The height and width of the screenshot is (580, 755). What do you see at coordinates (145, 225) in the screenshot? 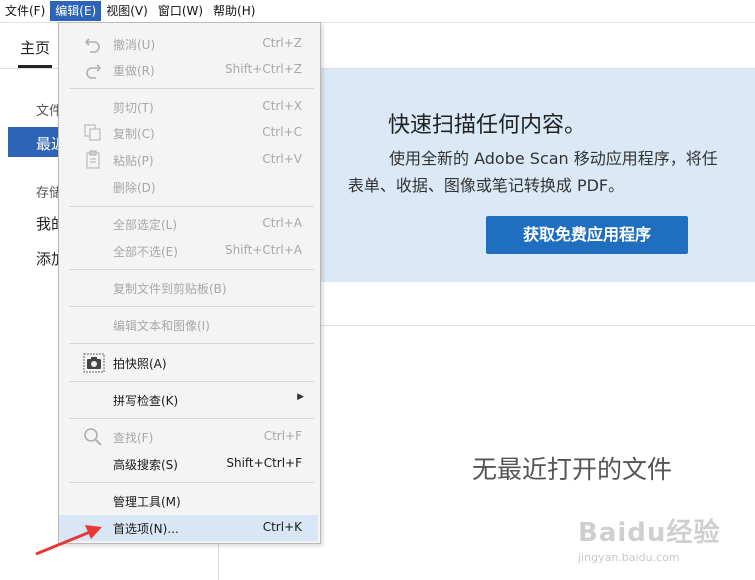
I see `menu-item-select-all-label: 全部选定(L)` at bounding box center [145, 225].